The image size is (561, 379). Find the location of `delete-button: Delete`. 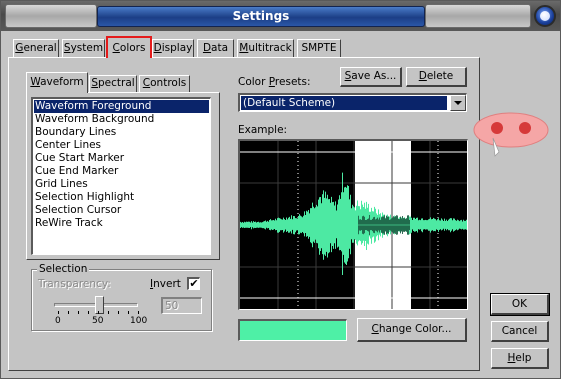

delete-button: Delete is located at coordinates (436, 77).